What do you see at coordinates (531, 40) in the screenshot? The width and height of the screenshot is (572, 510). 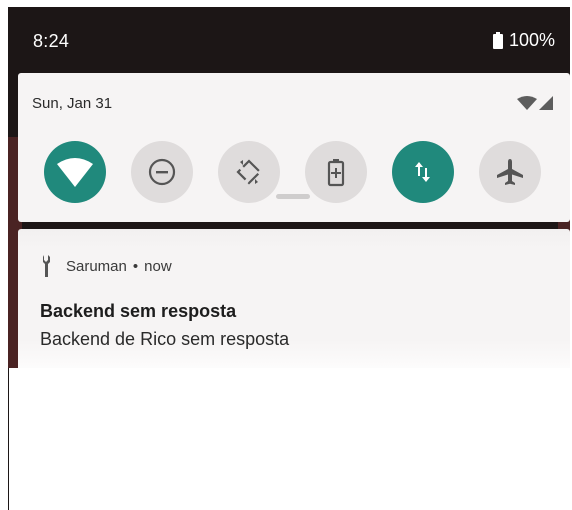 I see `battery-percentage: 100%` at bounding box center [531, 40].